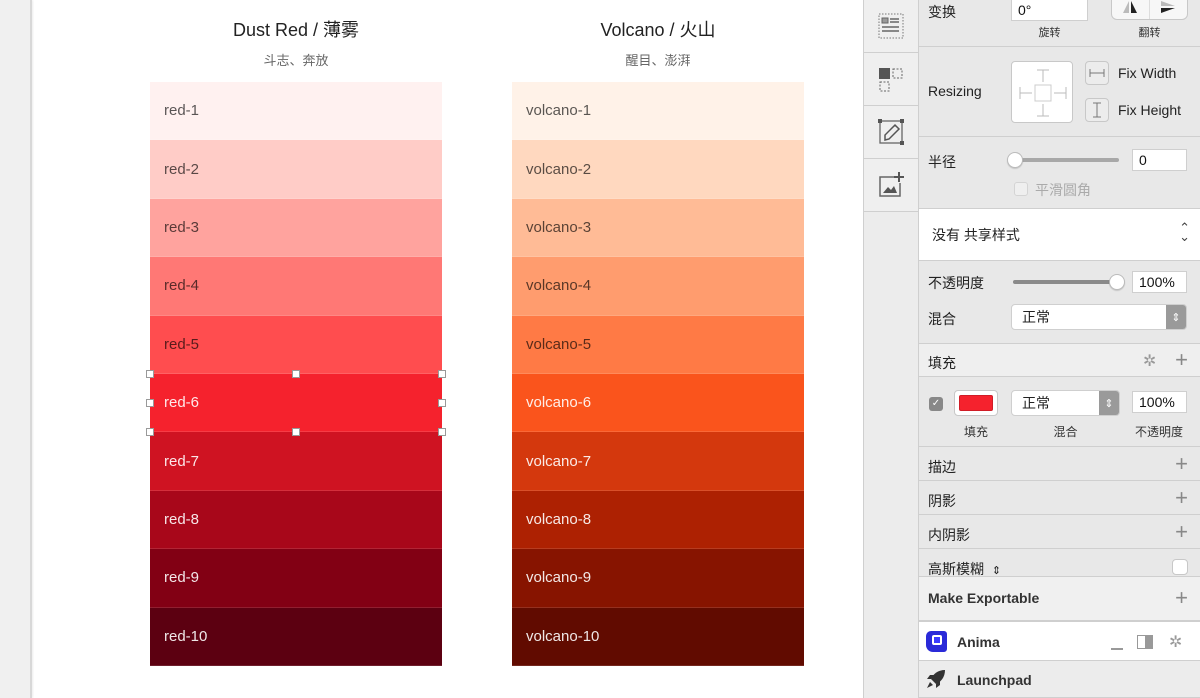  What do you see at coordinates (1145, 642) in the screenshot?
I see `anima-panel-toggle-icon` at bounding box center [1145, 642].